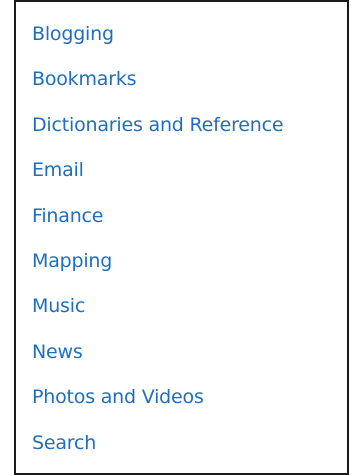 Image resolution: width=351 pixels, height=475 pixels. I want to click on category-link-search: Search, so click(189, 447).